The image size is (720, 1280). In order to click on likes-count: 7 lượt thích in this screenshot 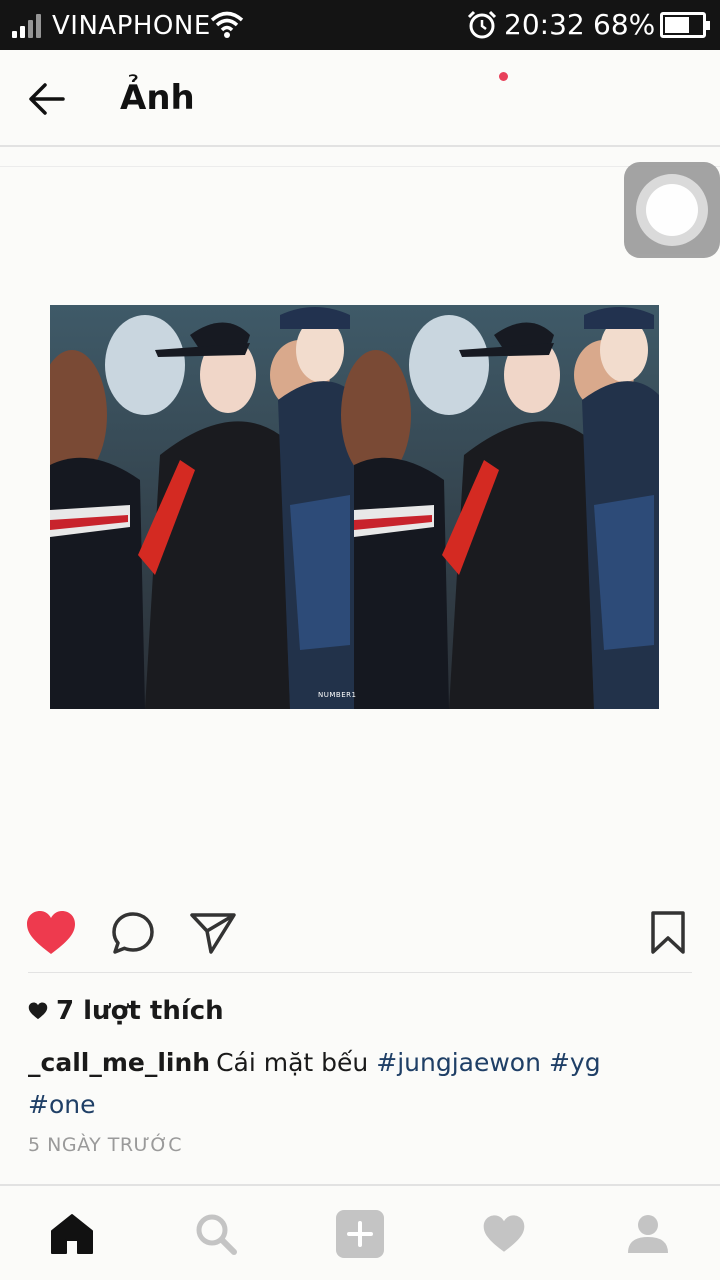, I will do `click(140, 1011)`.